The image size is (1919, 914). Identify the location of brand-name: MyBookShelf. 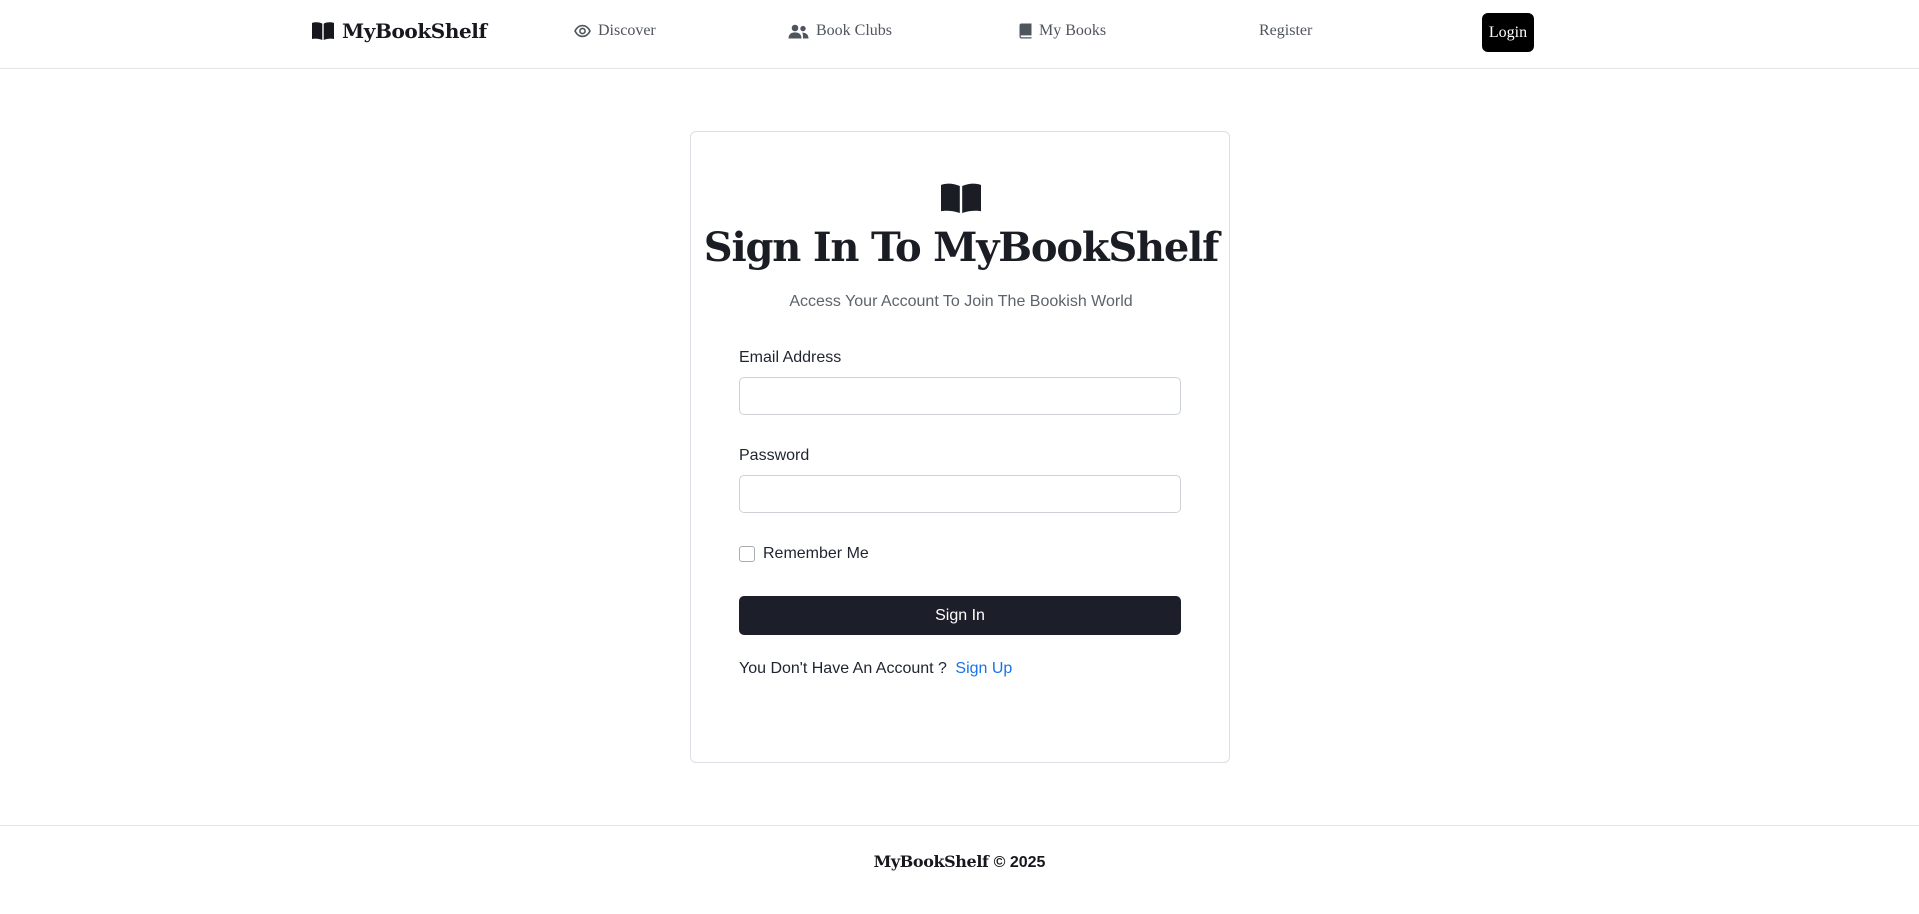
(414, 31).